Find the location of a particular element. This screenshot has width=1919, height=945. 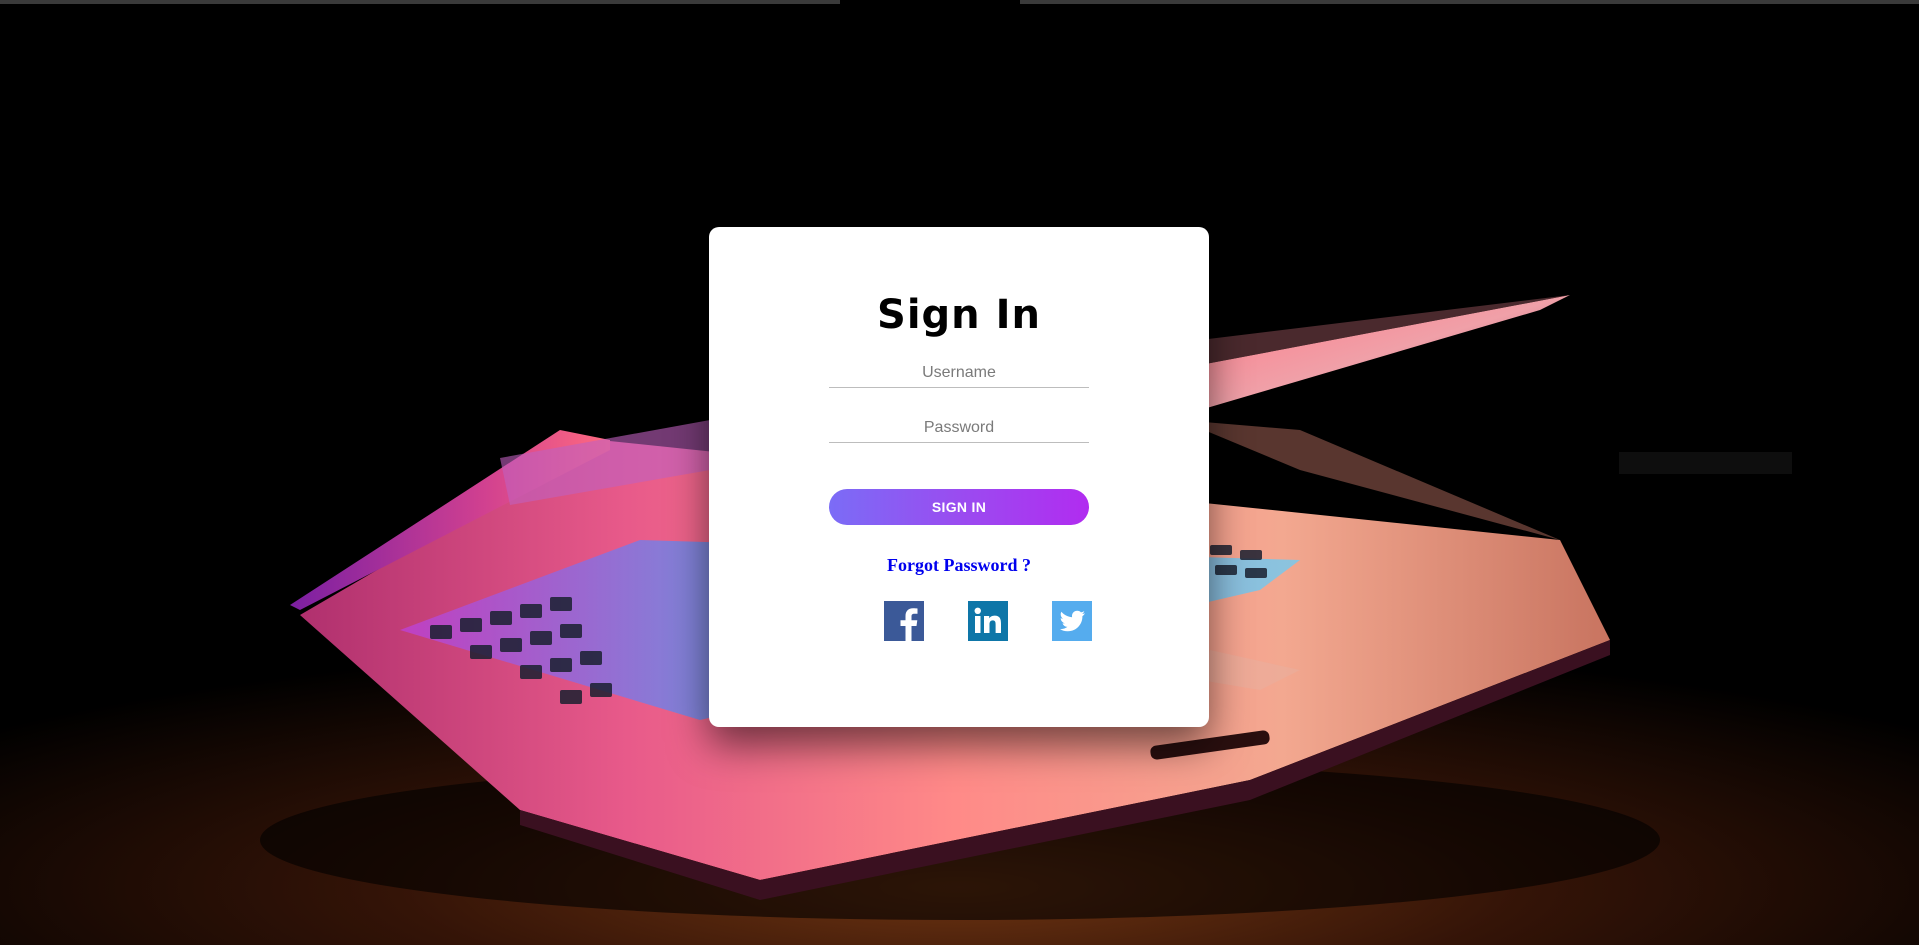

twitter-icon is located at coordinates (1072, 621).